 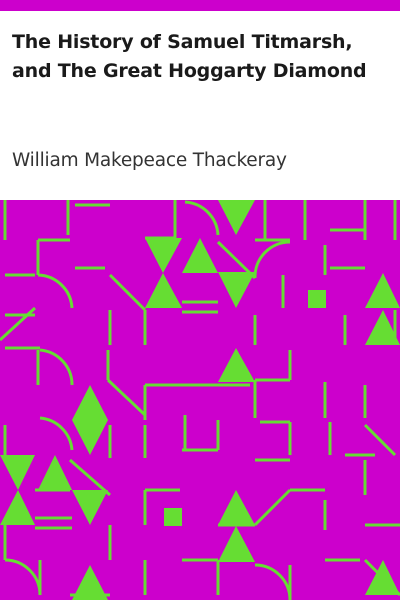 What do you see at coordinates (149, 160) in the screenshot?
I see `book-author: William Makepeace Thackeray` at bounding box center [149, 160].